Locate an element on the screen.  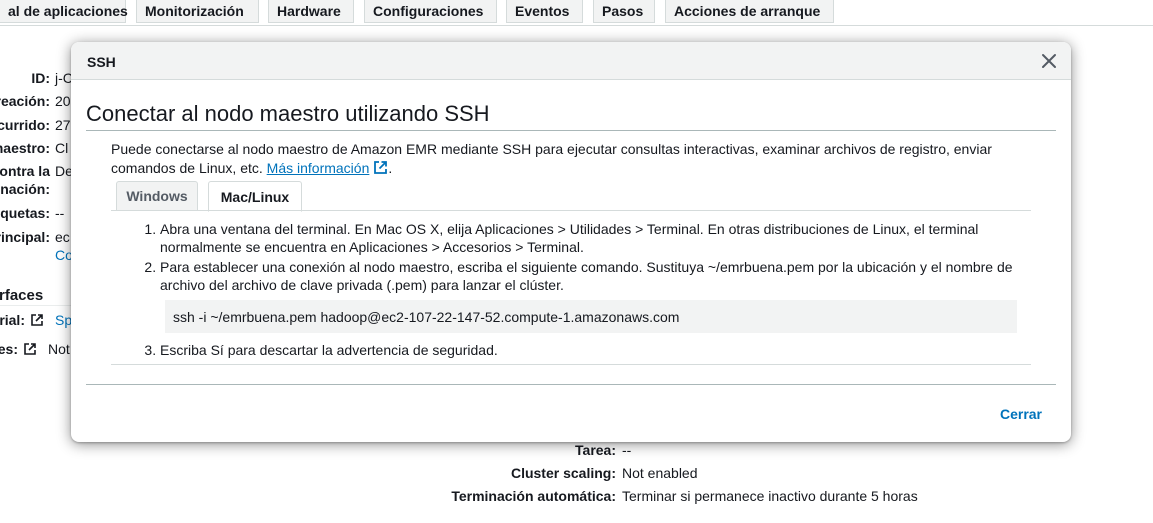
heading-divider is located at coordinates (571, 130).